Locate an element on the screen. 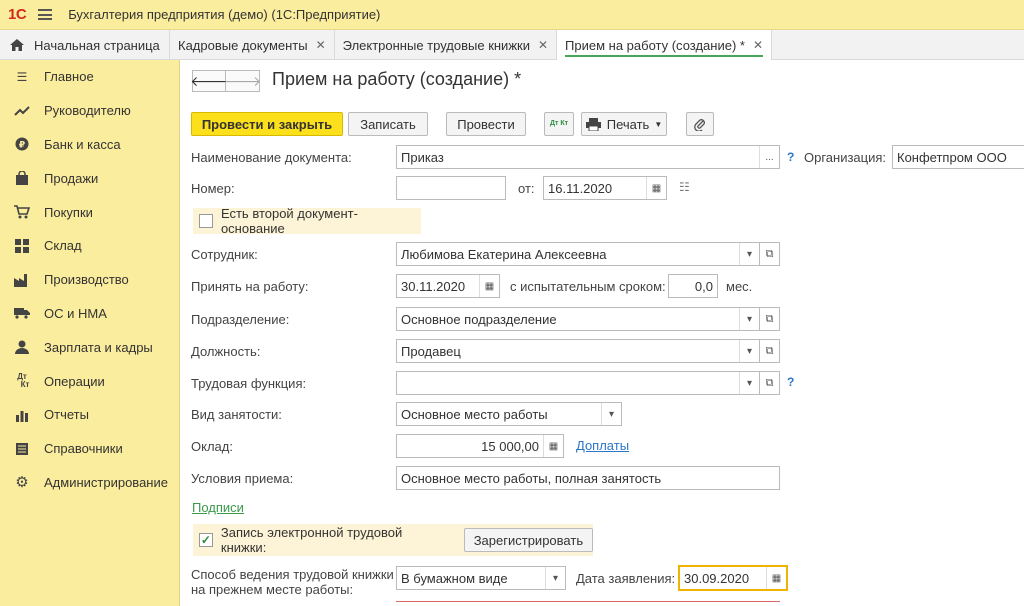  department-value: Основное подразделение is located at coordinates (479, 319).